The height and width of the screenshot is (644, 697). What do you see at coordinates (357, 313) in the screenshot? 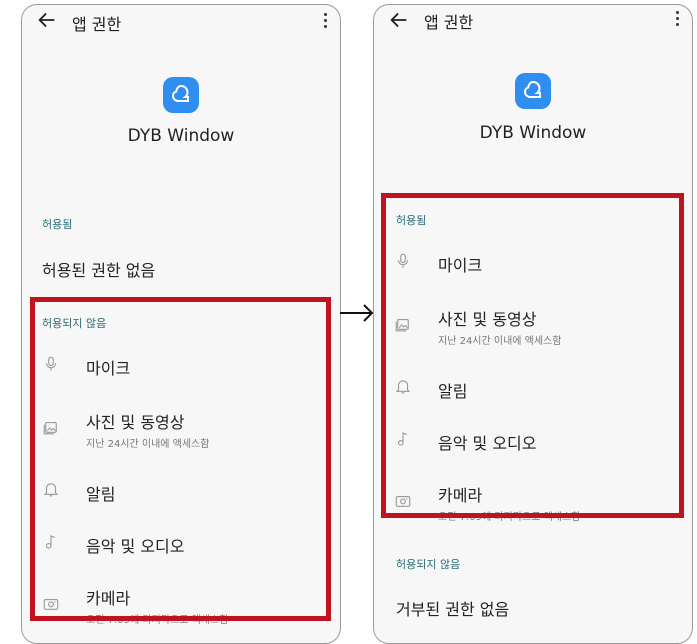
I see `transition-arrow-icon` at bounding box center [357, 313].